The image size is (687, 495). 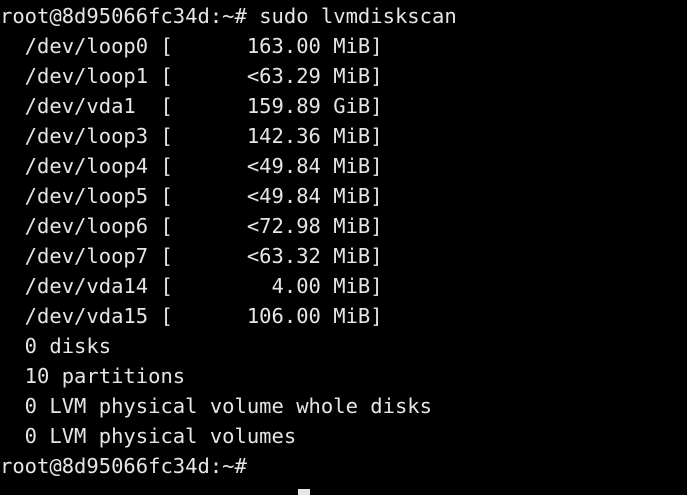 I want to click on output-line: 0 disks, so click(x=56, y=346).